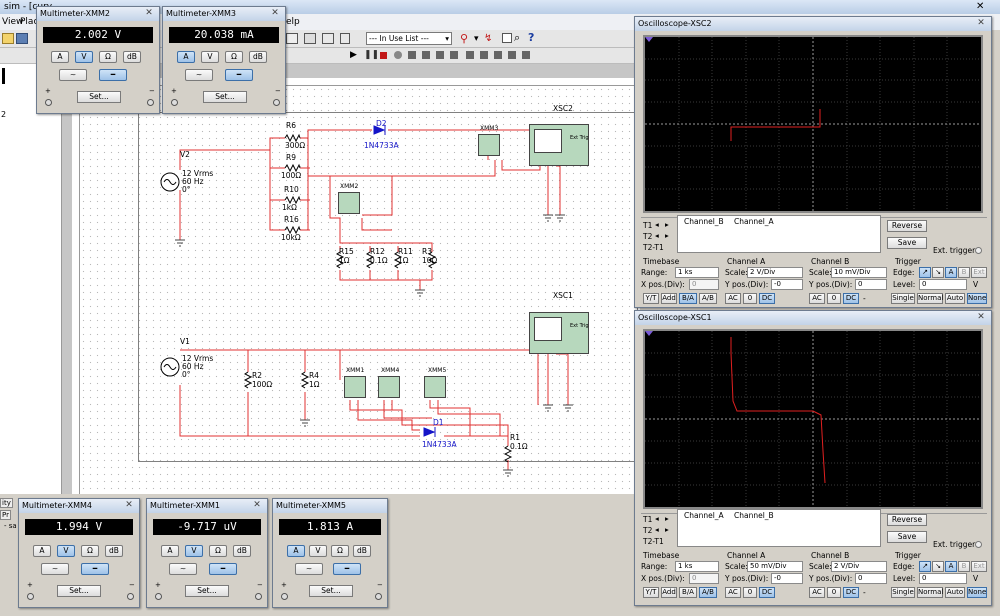 The image size is (1000, 616). What do you see at coordinates (649, 39) in the screenshot?
I see `cursor-t1-marker` at bounding box center [649, 39].